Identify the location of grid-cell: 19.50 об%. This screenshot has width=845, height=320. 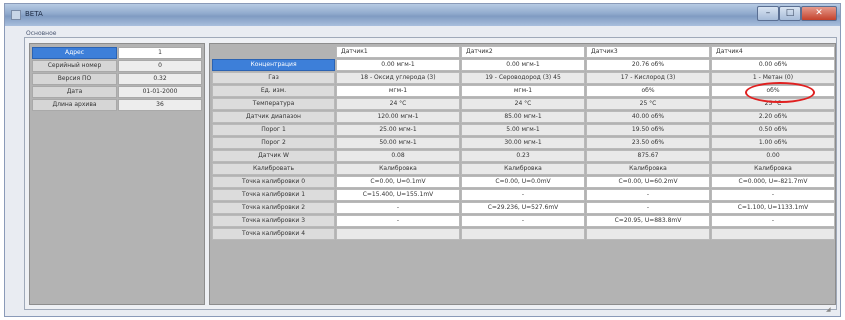
(648, 130).